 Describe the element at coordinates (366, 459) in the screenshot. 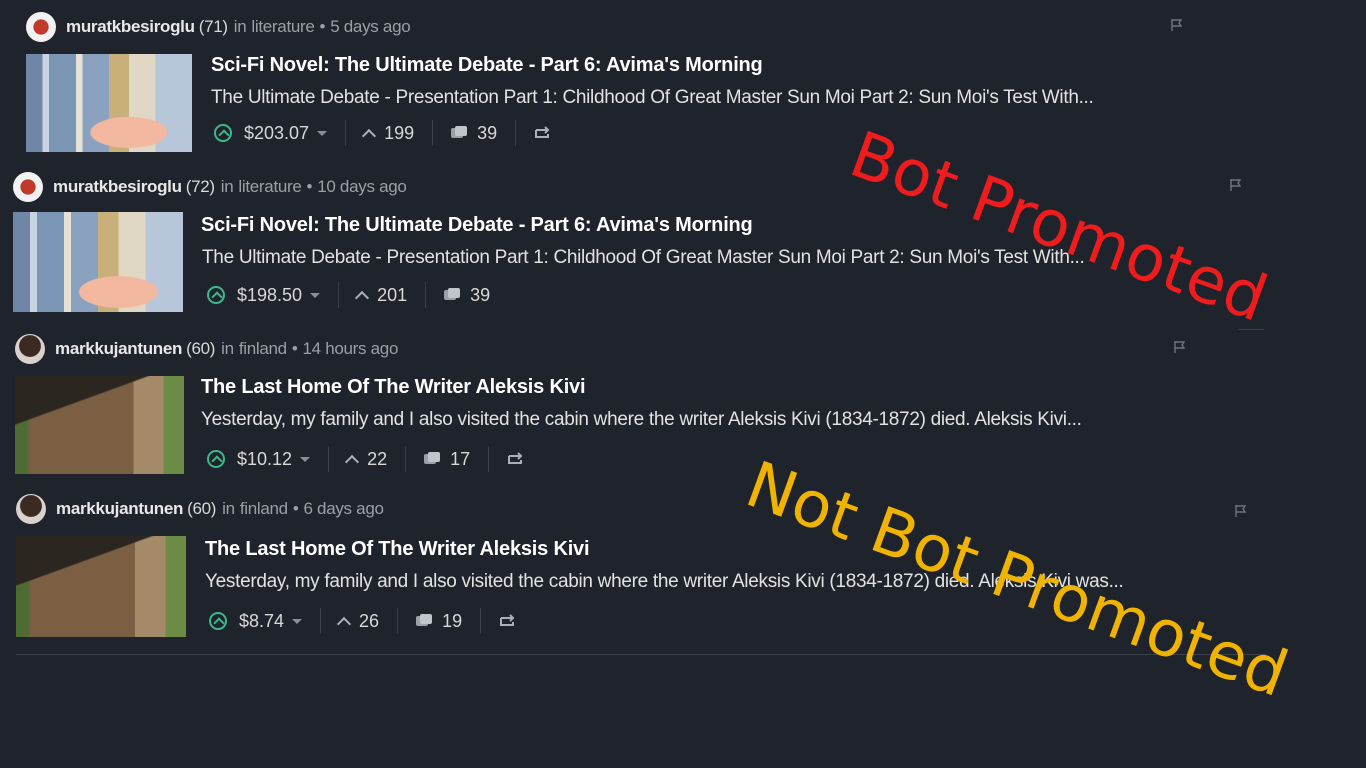

I see `post-actions: $10.12 22 17` at that location.